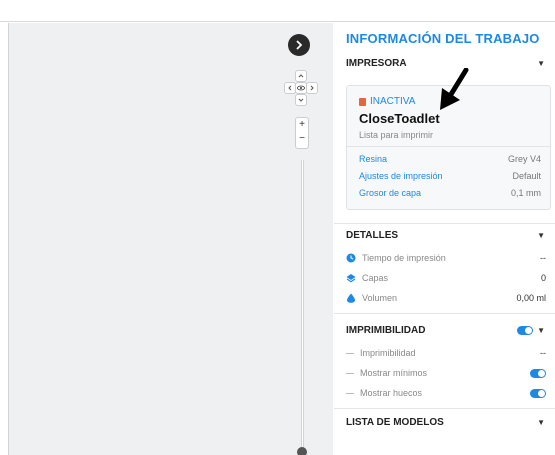  I want to click on zoom-out-button: −, so click(302, 139).